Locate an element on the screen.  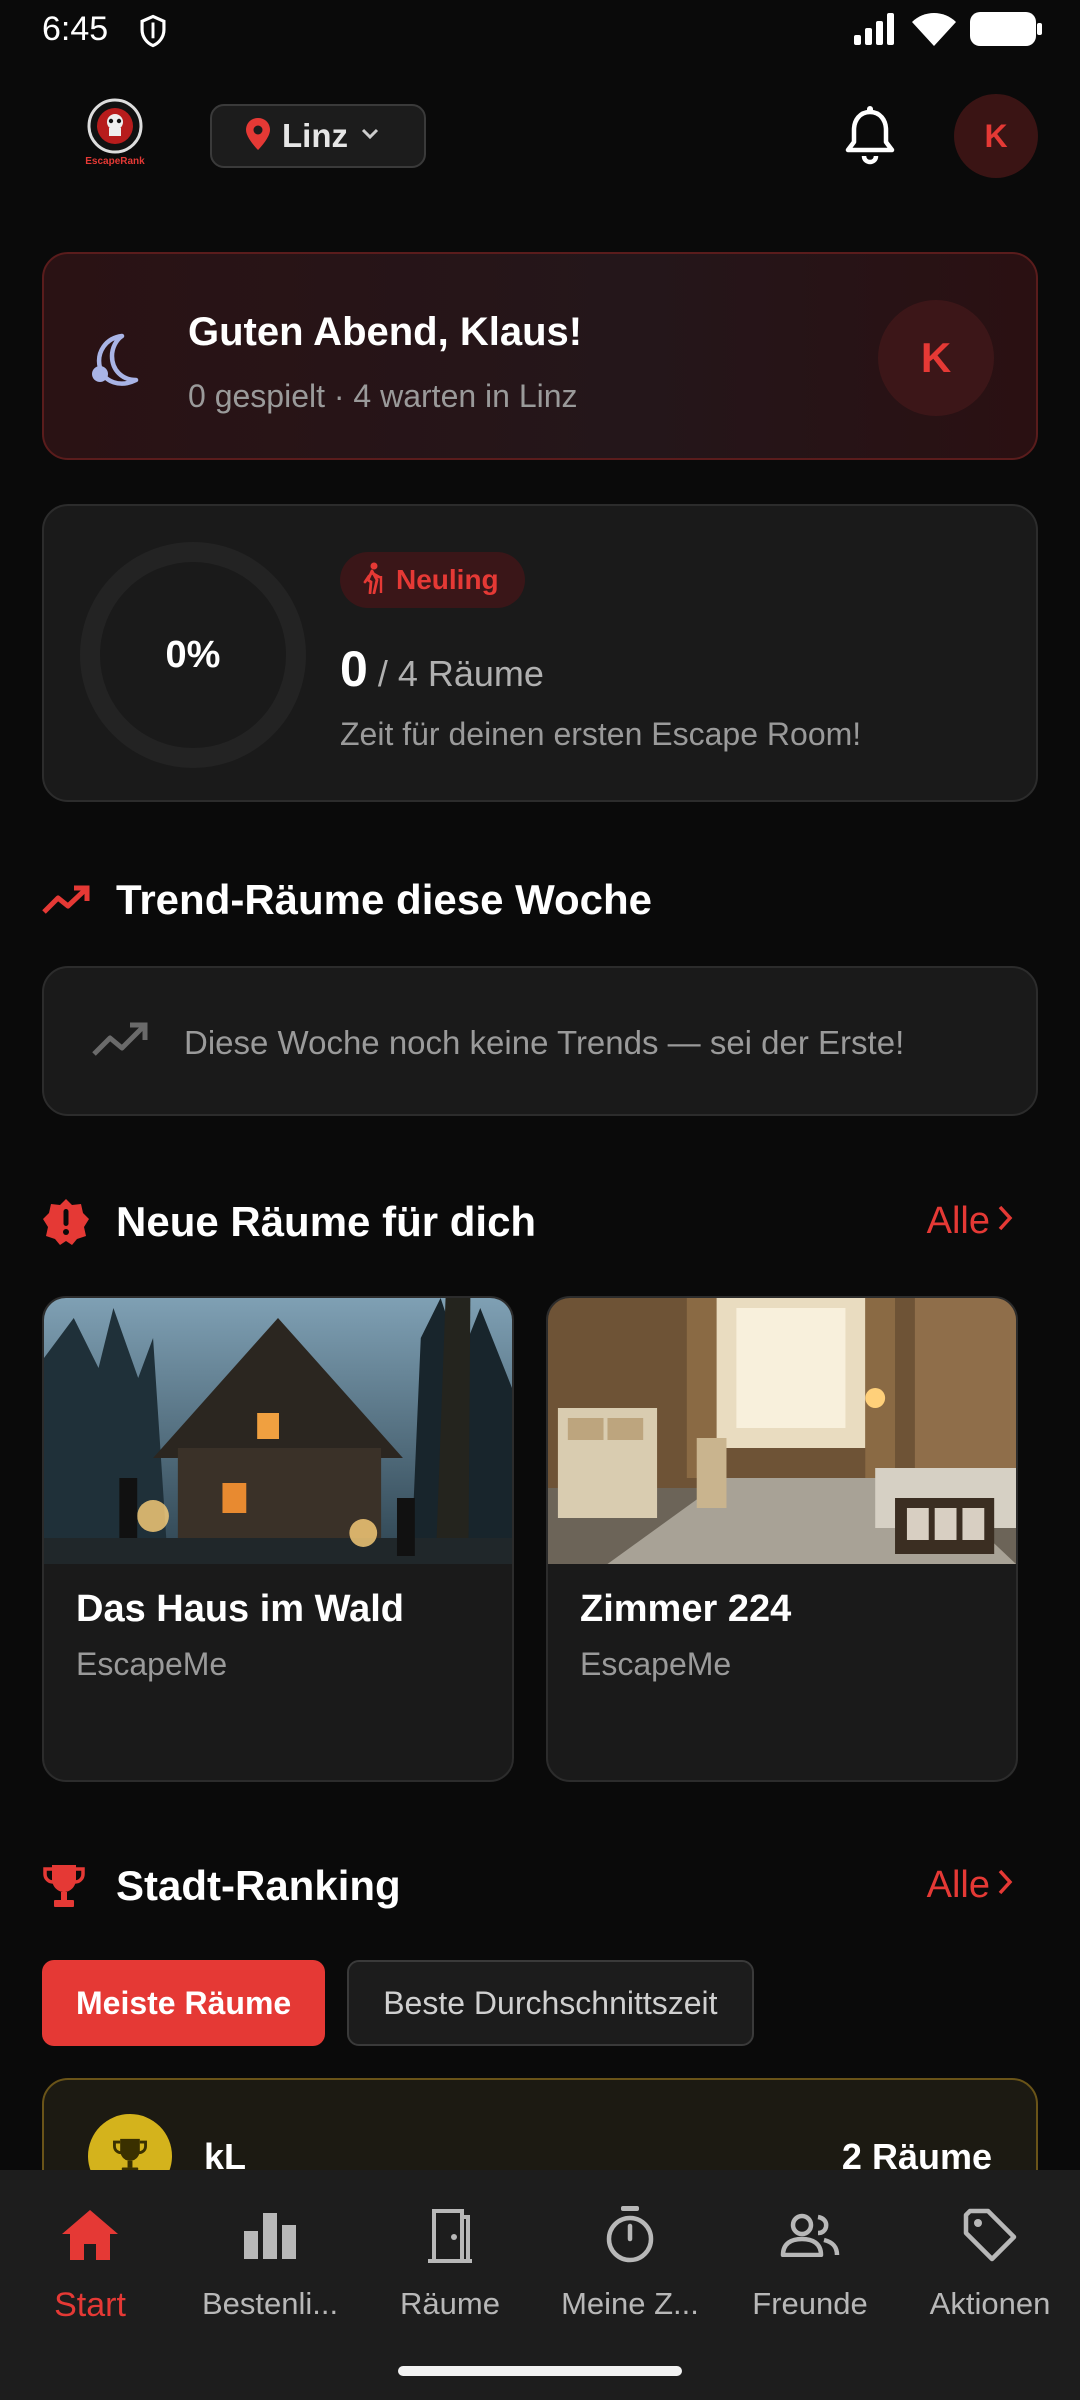
signal-icon is located at coordinates (876, 31).